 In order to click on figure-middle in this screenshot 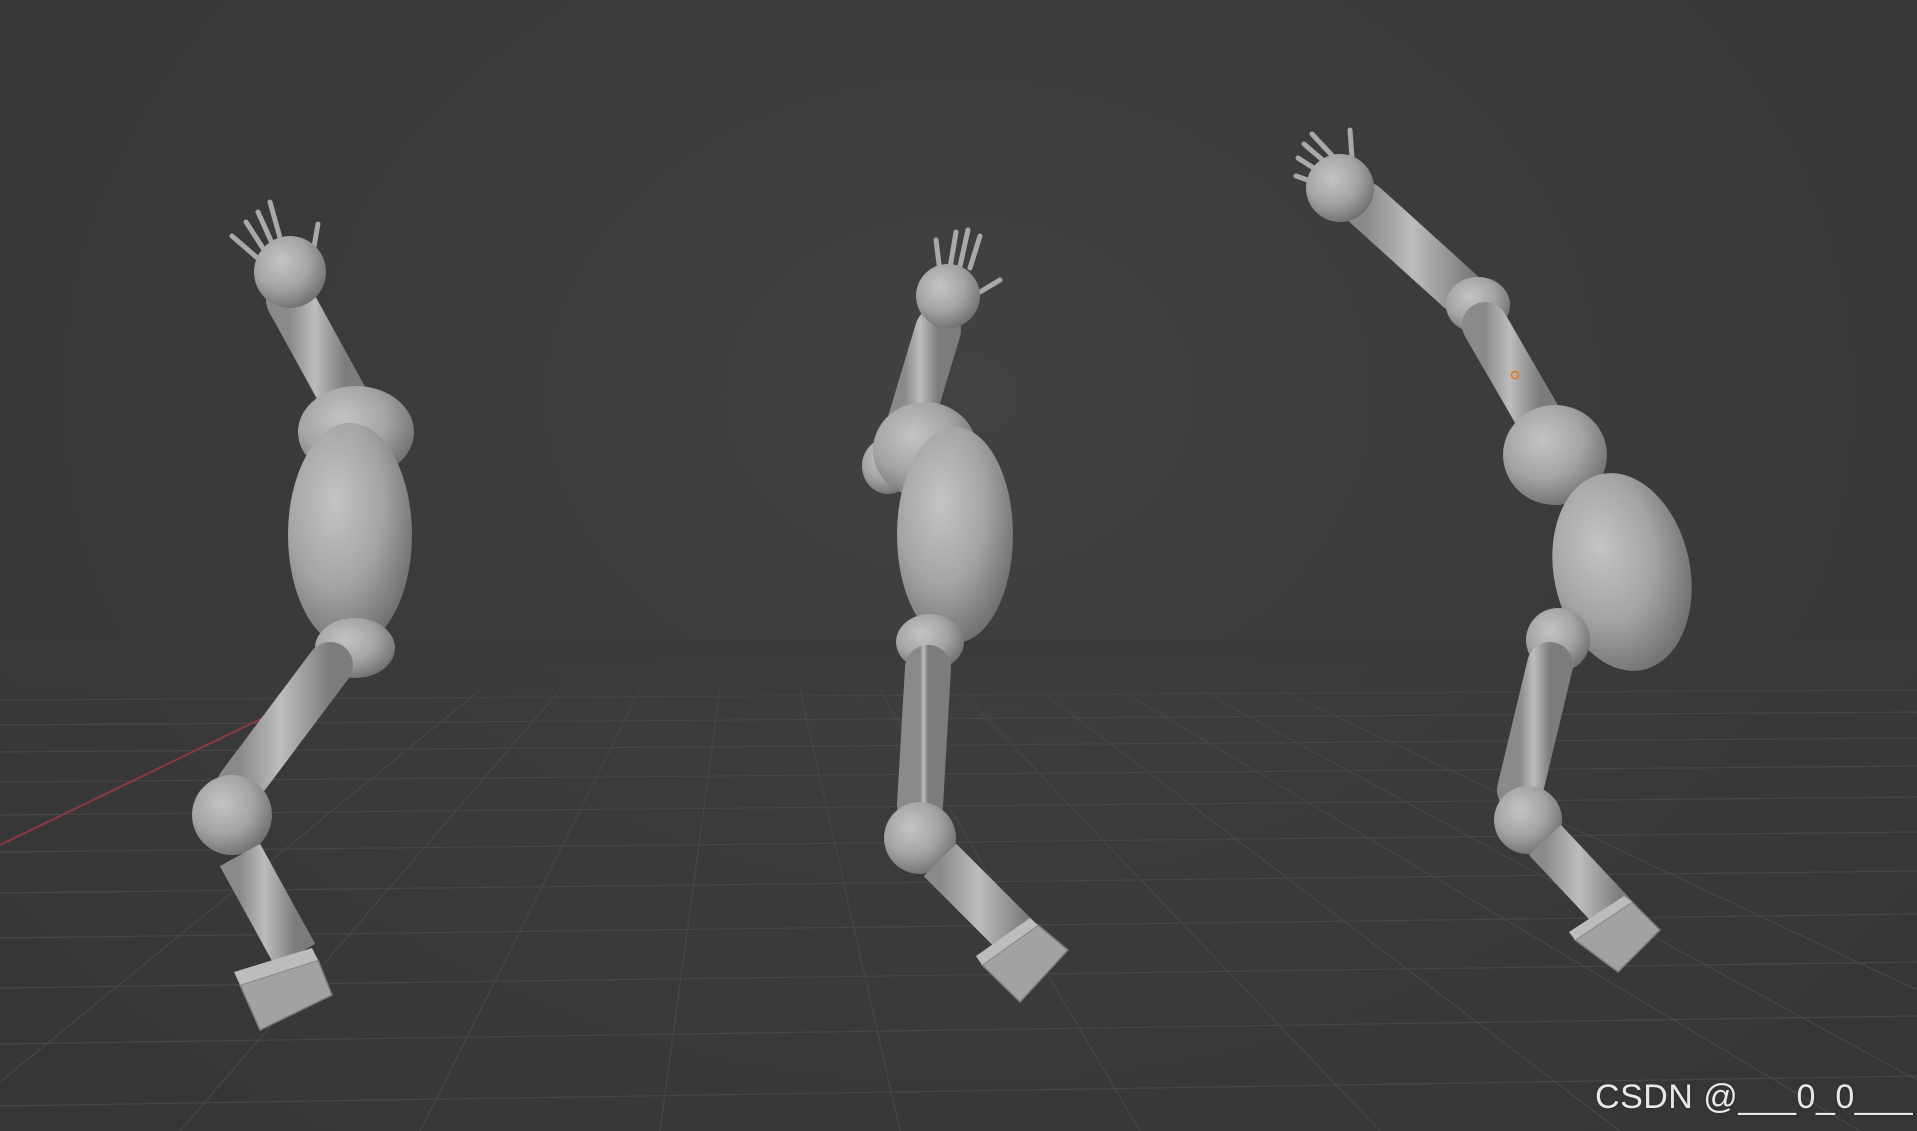, I will do `click(966, 615)`.